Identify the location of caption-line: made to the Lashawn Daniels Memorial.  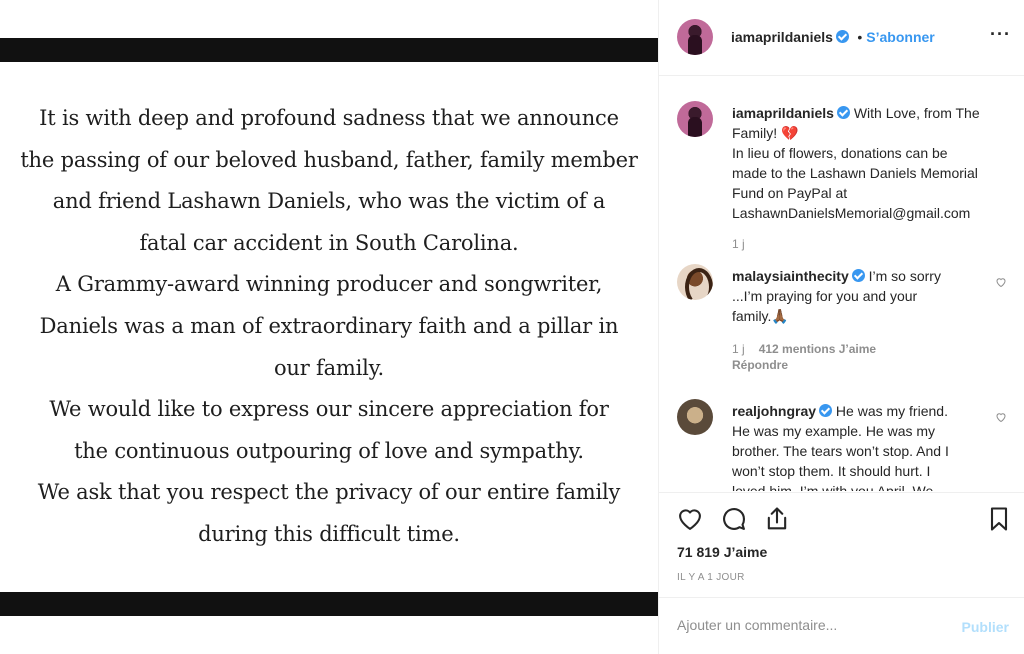
(855, 173).